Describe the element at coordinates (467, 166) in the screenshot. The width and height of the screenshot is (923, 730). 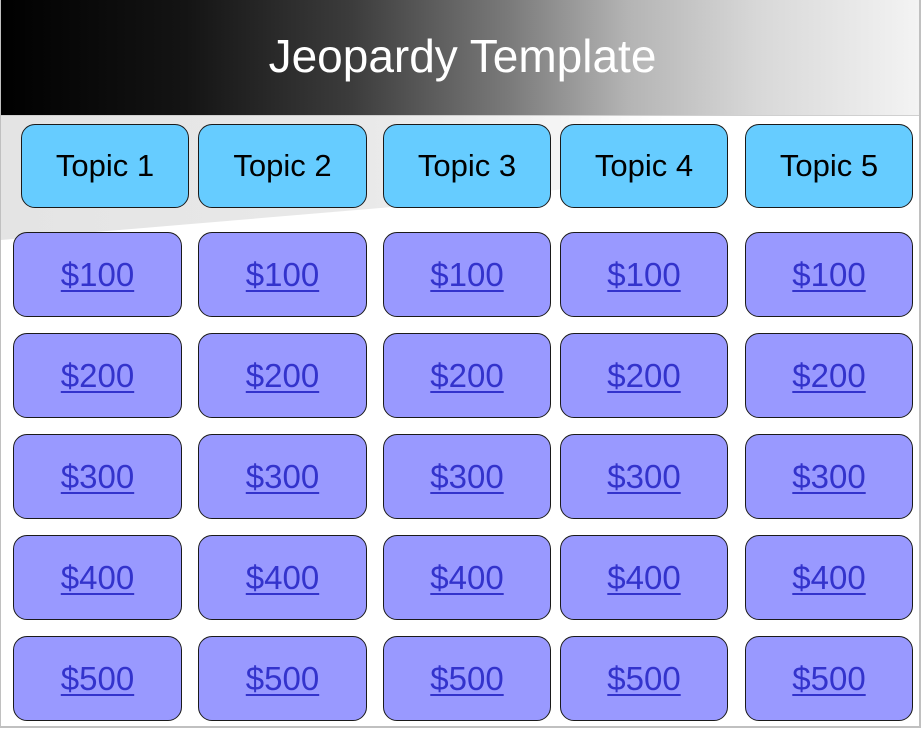
I see `topic-header-3: Topic 3` at that location.